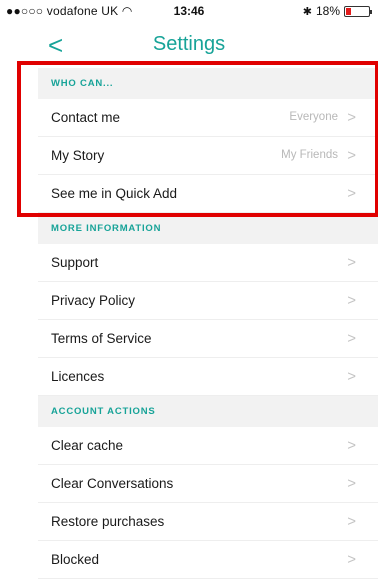 Image resolution: width=378 pixels, height=586 pixels. What do you see at coordinates (86, 117) in the screenshot?
I see `row-label: Contact me` at bounding box center [86, 117].